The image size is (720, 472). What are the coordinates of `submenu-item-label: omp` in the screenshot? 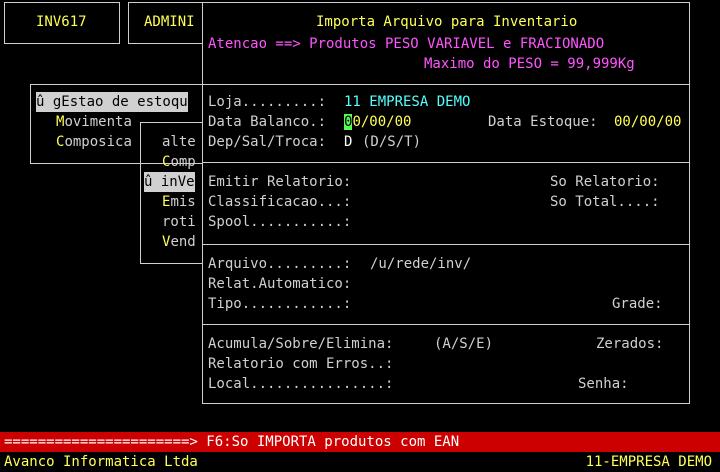 It's located at (183, 162).